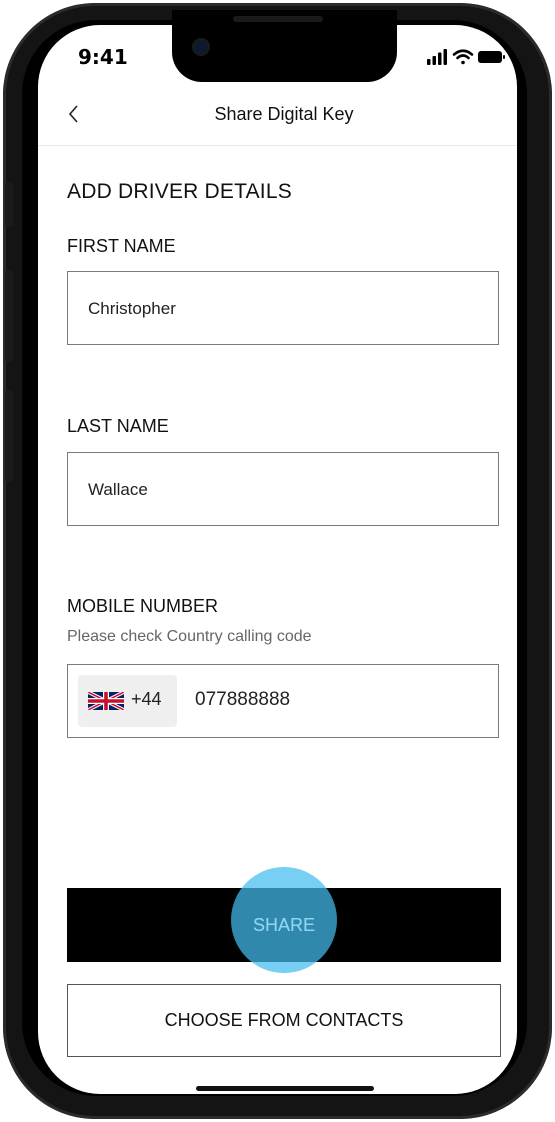 This screenshot has height=1122, width=555. What do you see at coordinates (118, 426) in the screenshot?
I see `last-name-label: LAST NAME` at bounding box center [118, 426].